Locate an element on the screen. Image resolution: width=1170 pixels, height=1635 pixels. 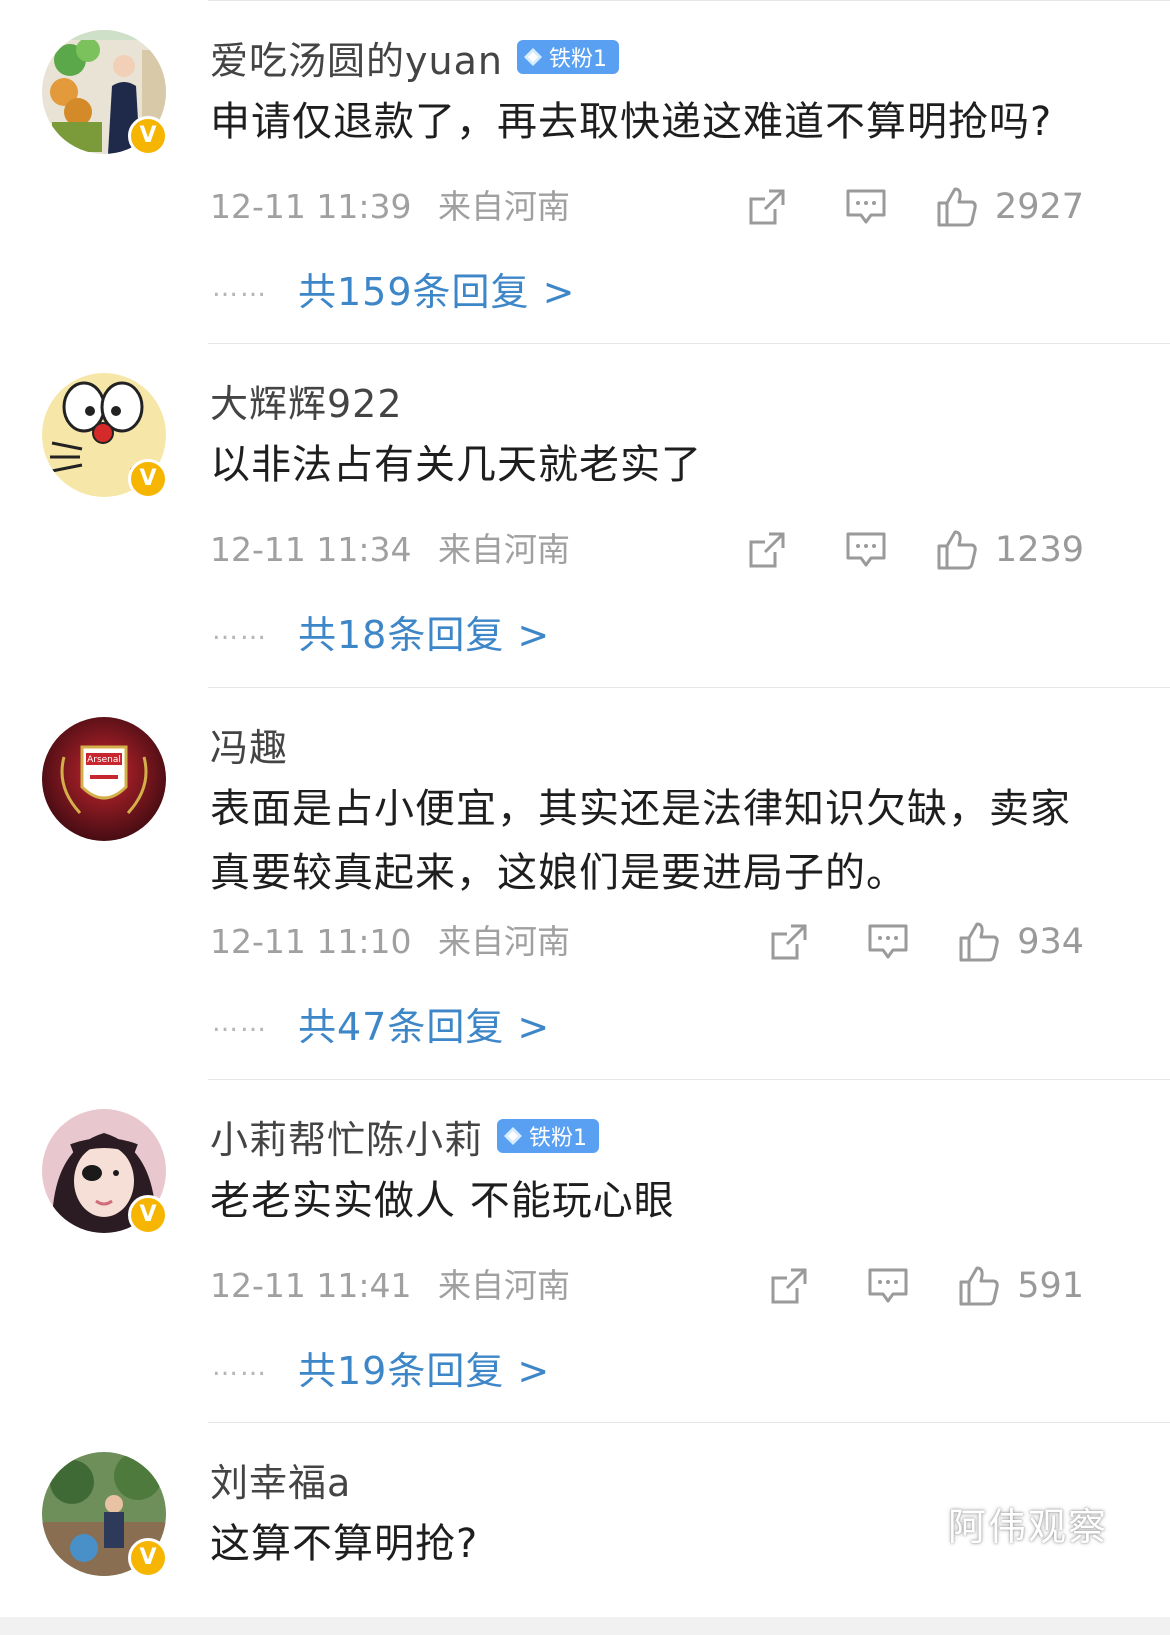
like-count: 934 is located at coordinates (1050, 942).